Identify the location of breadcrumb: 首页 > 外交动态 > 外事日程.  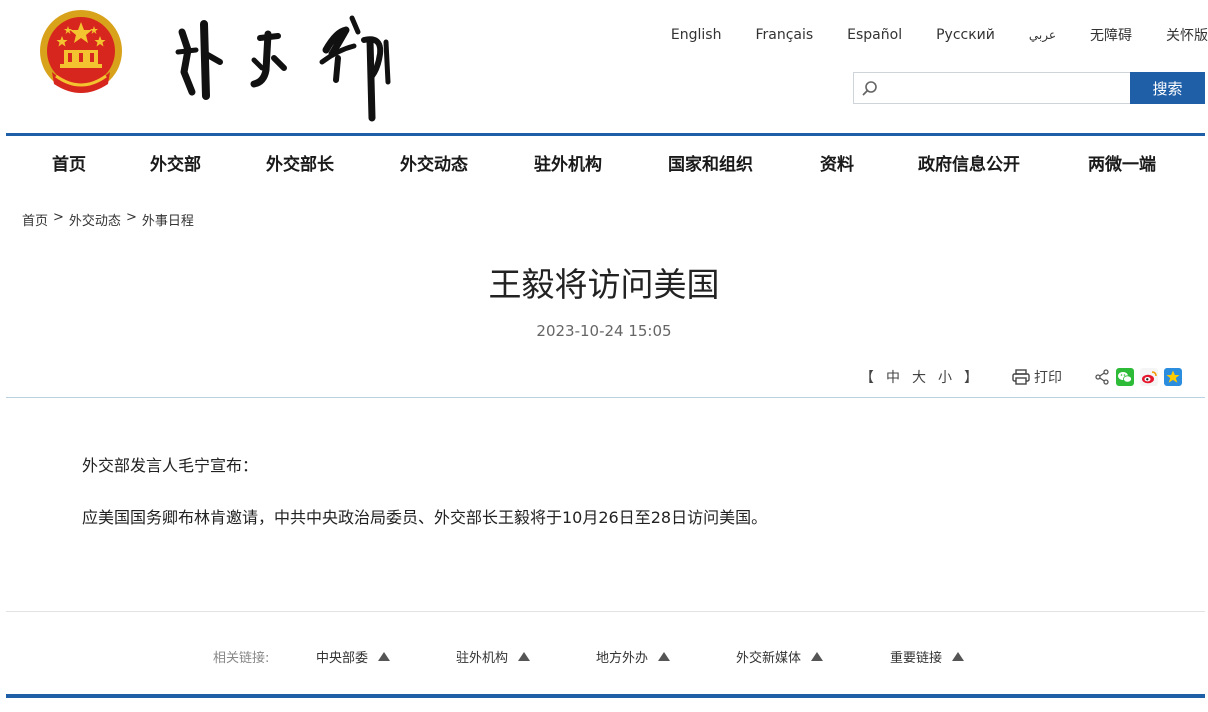
(110, 219).